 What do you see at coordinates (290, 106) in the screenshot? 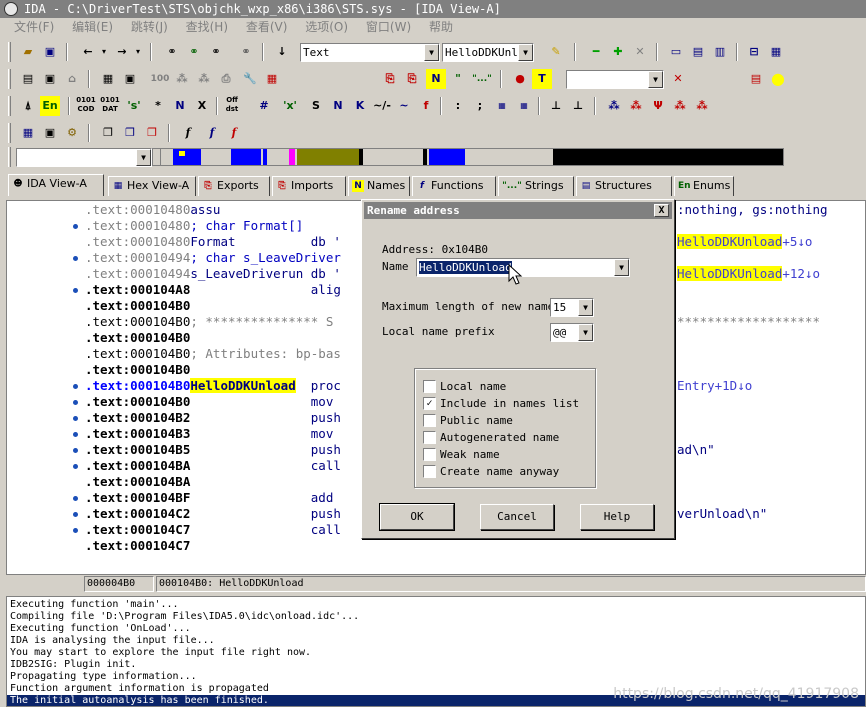
I see `char-icon: 'x'` at bounding box center [290, 106].